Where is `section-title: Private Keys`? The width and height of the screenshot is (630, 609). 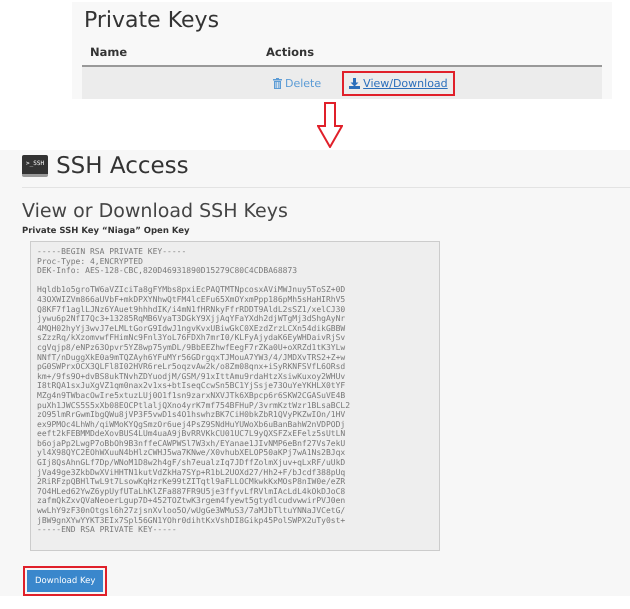 section-title: Private Keys is located at coordinates (152, 20).